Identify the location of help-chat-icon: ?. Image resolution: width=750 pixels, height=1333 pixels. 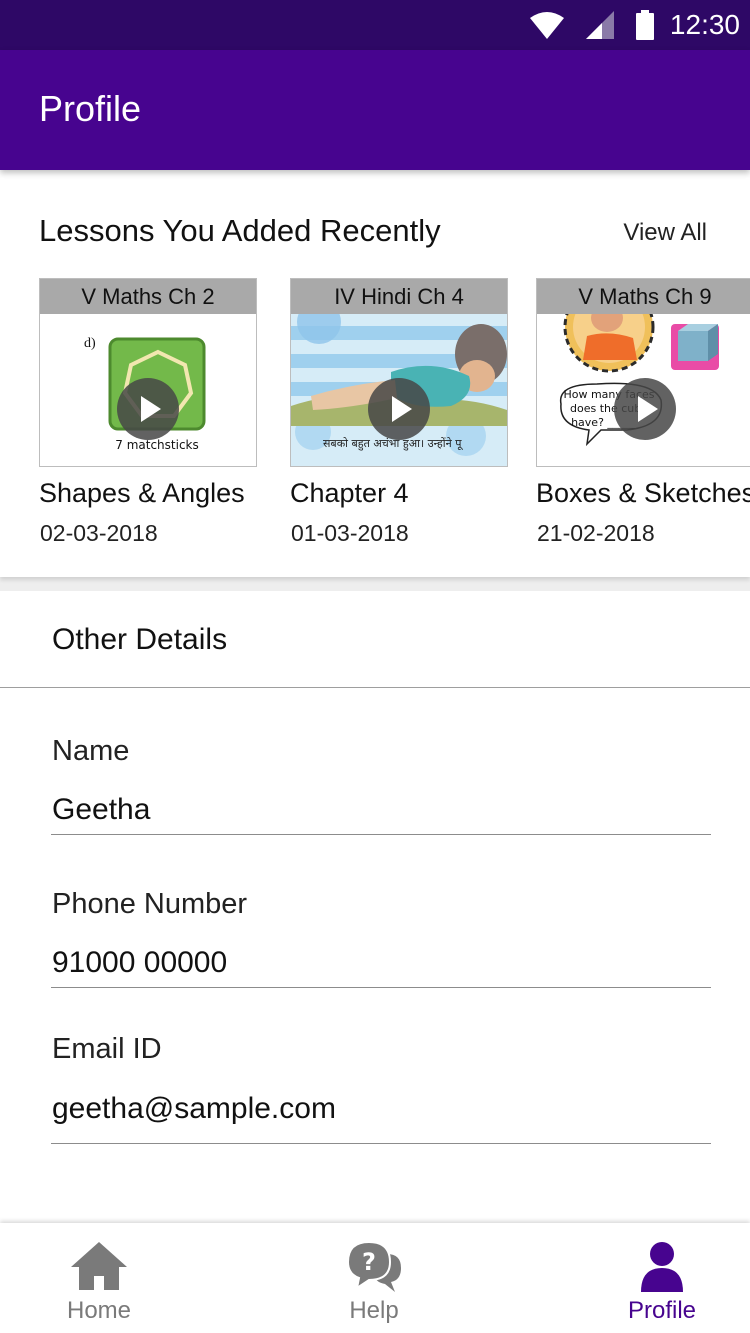
(373, 1266).